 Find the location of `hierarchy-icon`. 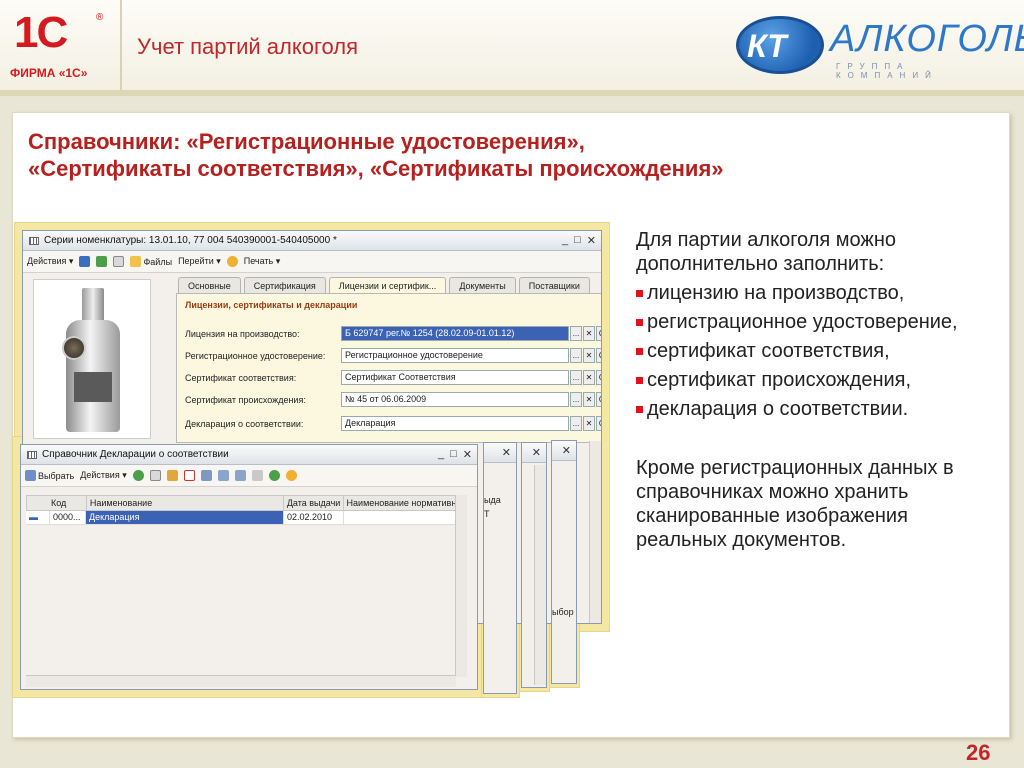

hierarchy-icon is located at coordinates (206, 475).